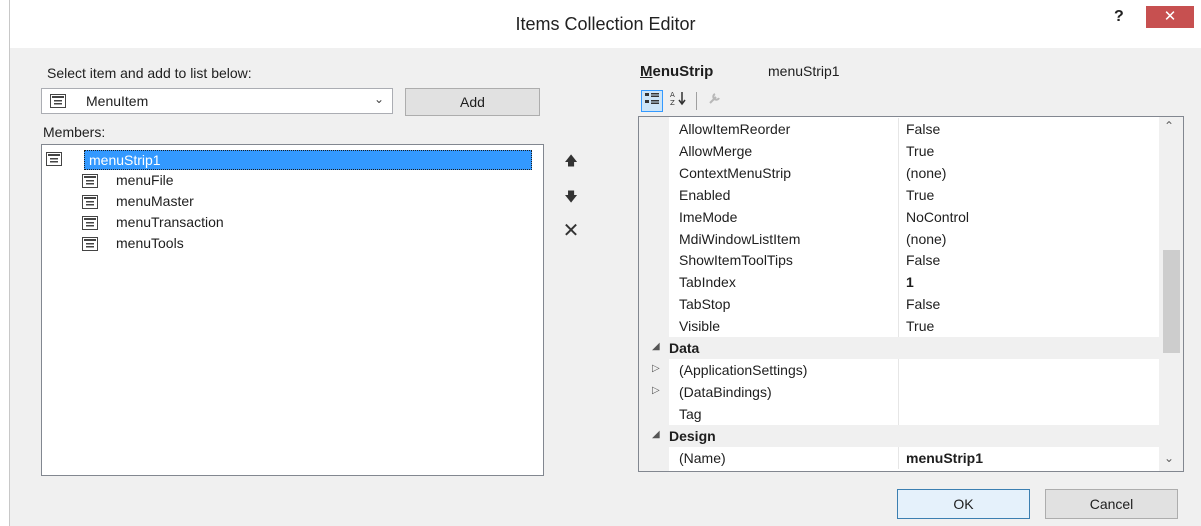  What do you see at coordinates (937, 217) in the screenshot?
I see `property-value: NoControl` at bounding box center [937, 217].